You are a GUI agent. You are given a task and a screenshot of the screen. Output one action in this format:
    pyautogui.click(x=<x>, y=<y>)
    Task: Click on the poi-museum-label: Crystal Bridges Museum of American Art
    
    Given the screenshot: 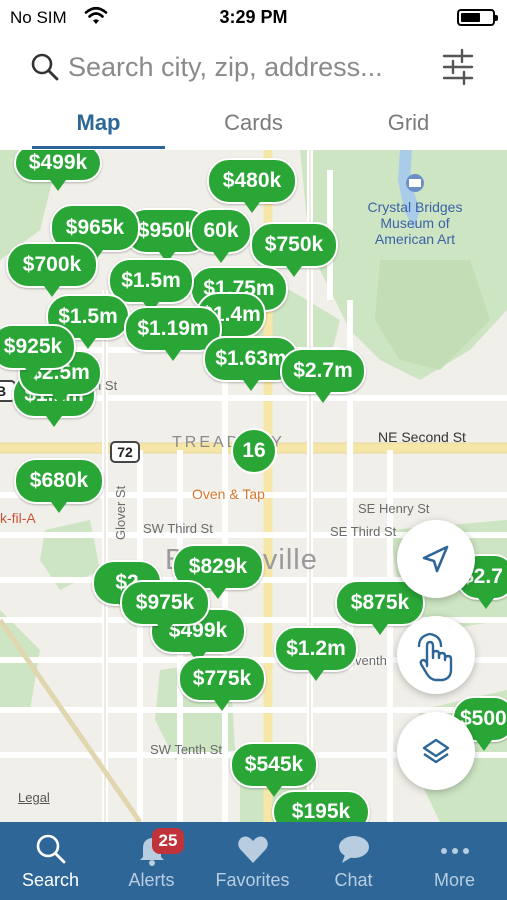 What is the action you would take?
    pyautogui.click(x=415, y=223)
    